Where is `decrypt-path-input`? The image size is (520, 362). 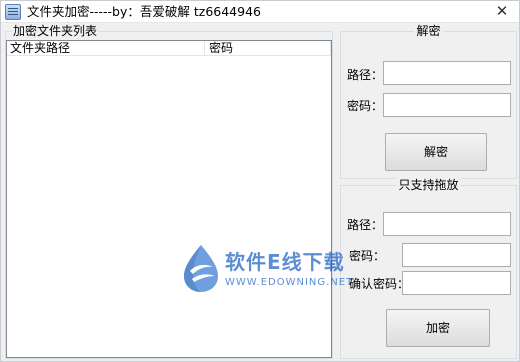
decrypt-path-input is located at coordinates (447, 73).